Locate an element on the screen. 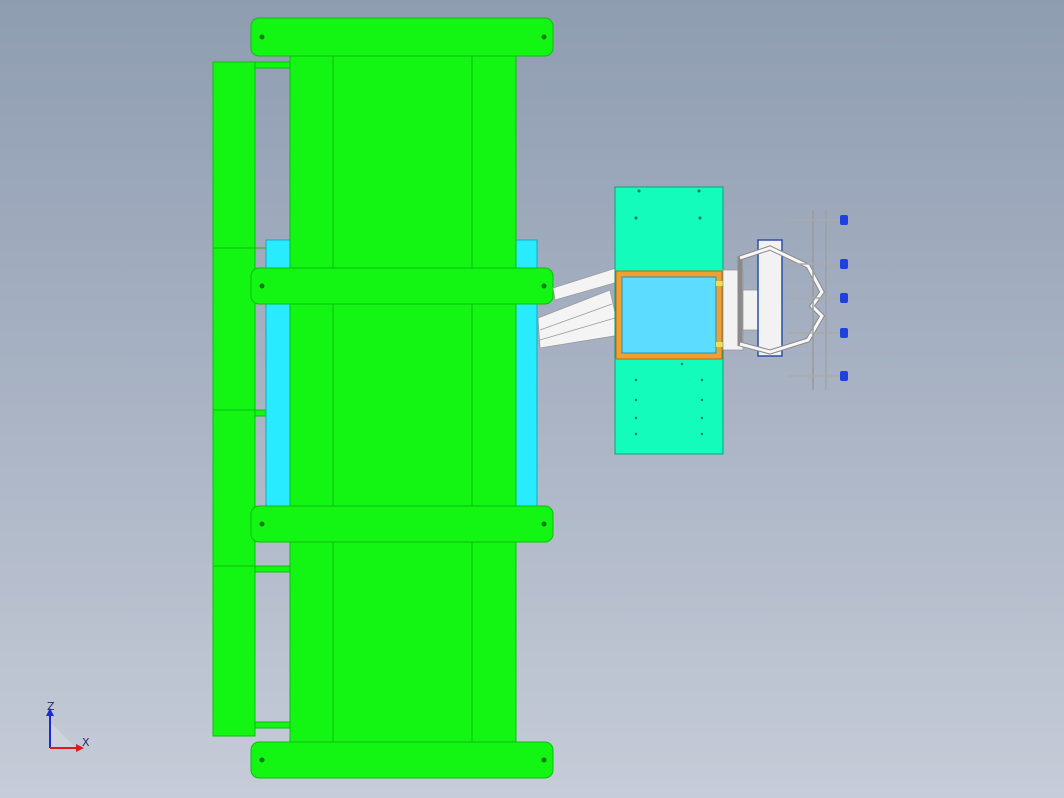 The width and height of the screenshot is (1064, 798). mount-plate-assembly is located at coordinates (669, 320).